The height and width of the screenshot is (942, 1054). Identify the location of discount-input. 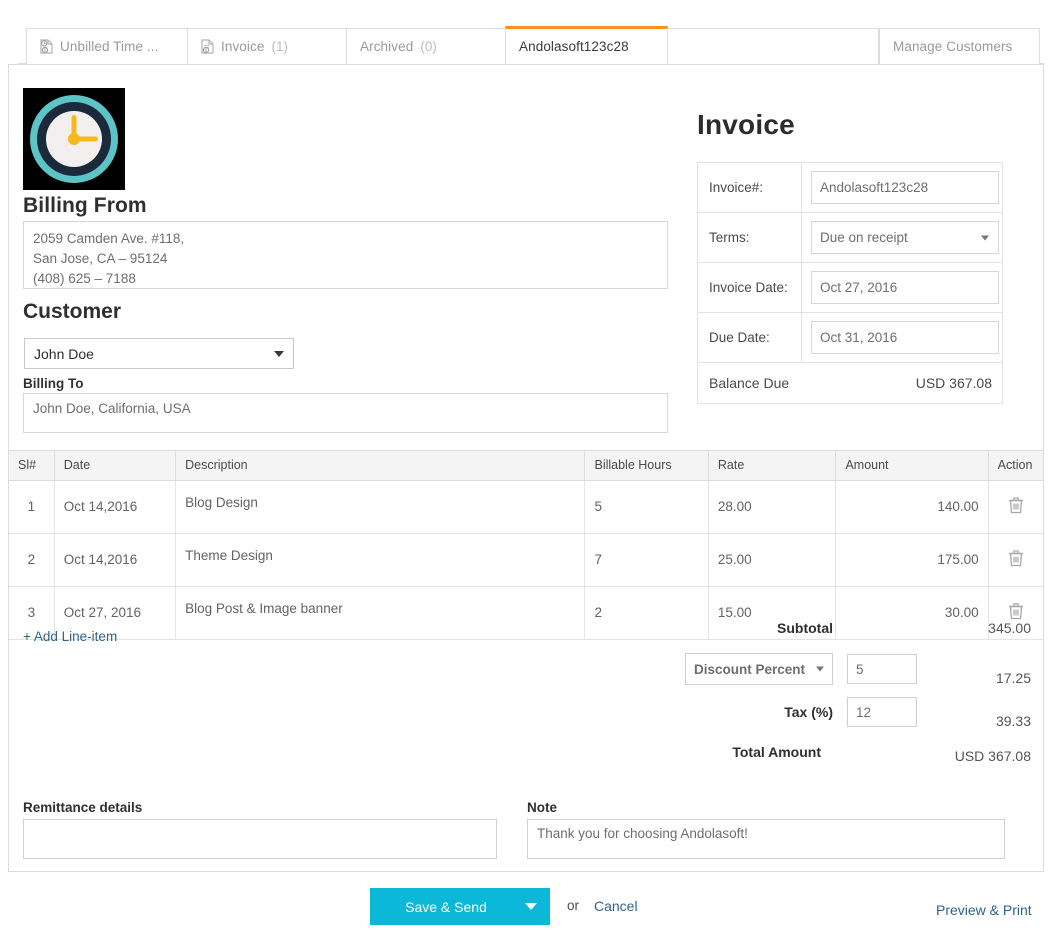
(882, 669).